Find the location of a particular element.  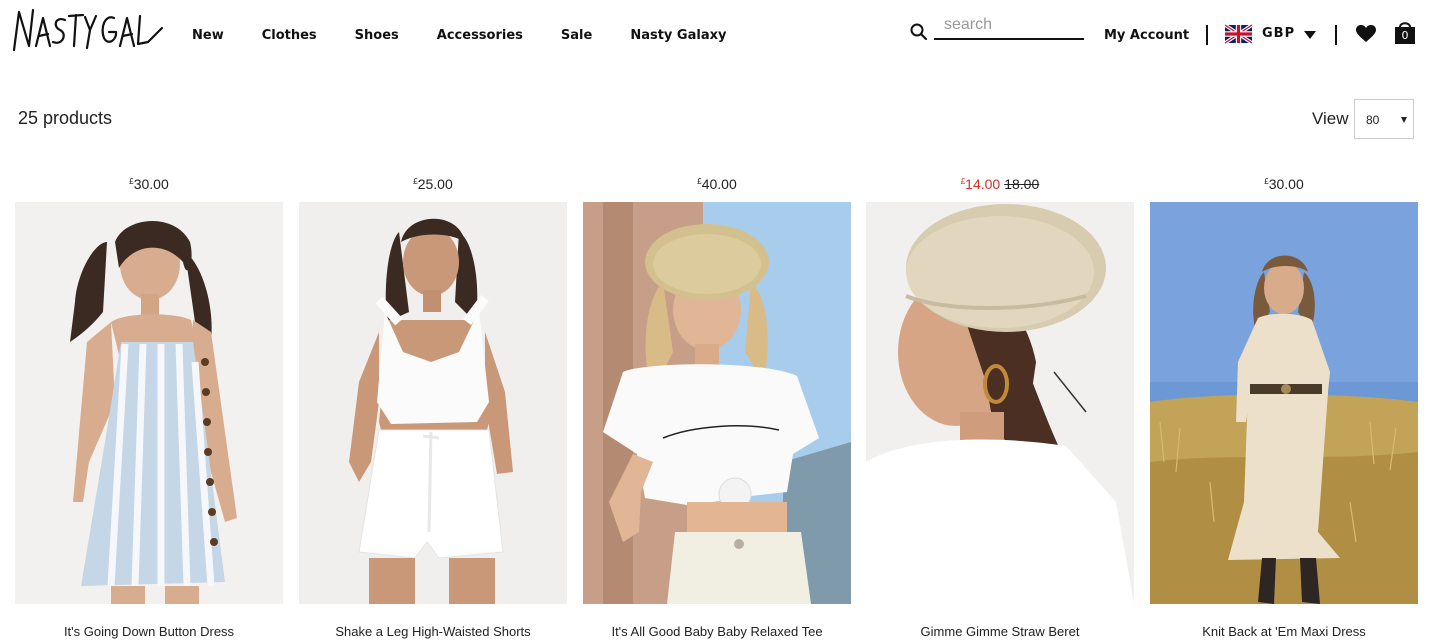

heart-icon is located at coordinates (1366, 34).